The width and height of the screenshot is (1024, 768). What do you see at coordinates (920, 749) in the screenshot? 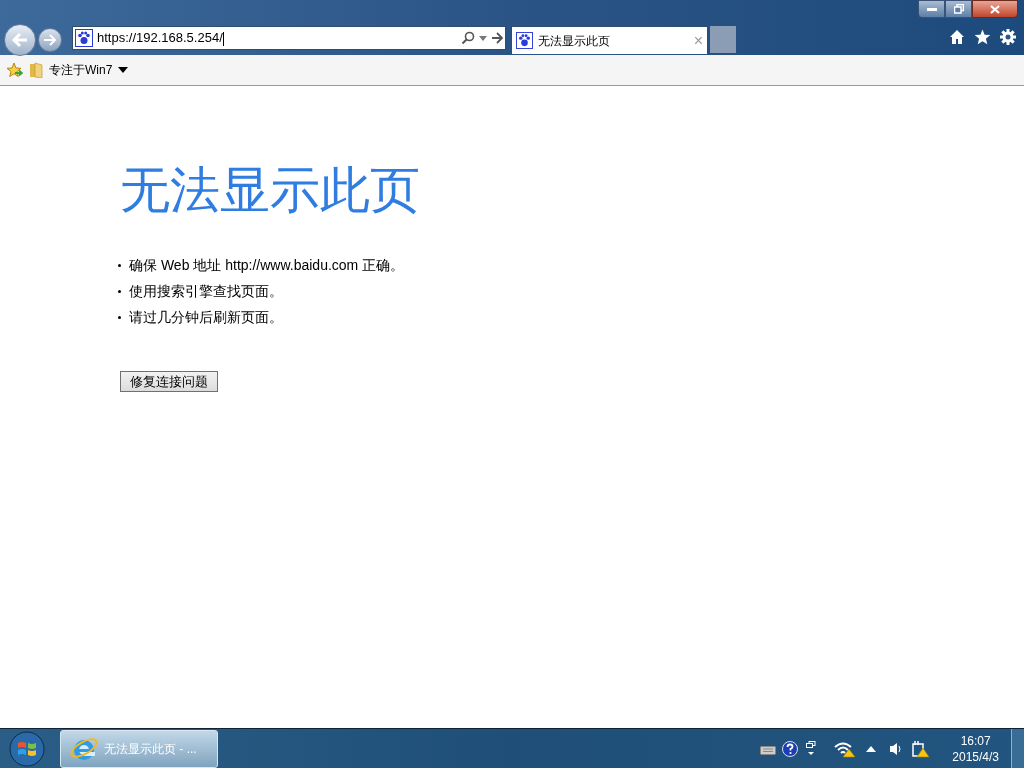
I see `network-warning-icon` at bounding box center [920, 749].